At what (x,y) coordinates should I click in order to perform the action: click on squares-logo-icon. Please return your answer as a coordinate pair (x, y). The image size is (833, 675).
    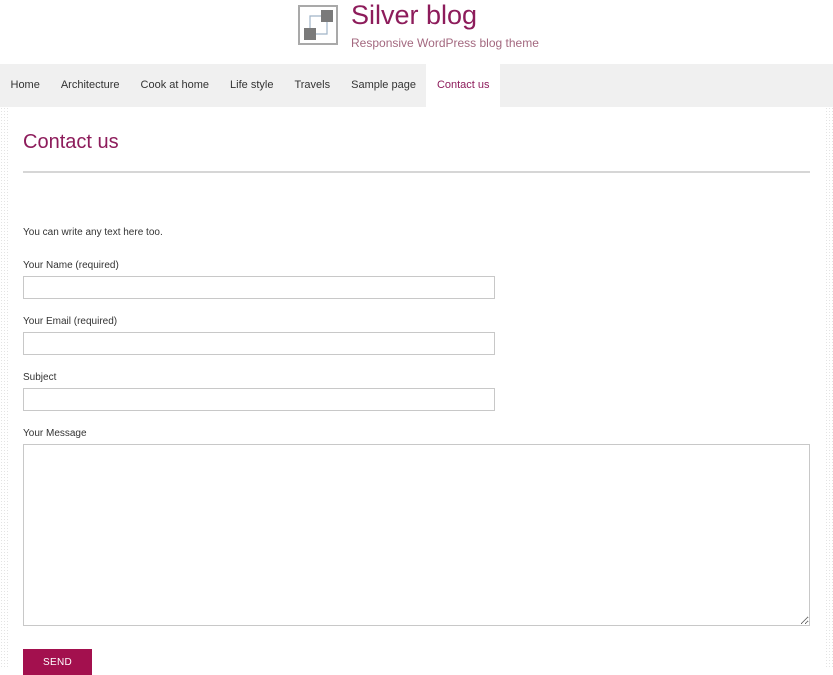
    Looking at the image, I should click on (318, 25).